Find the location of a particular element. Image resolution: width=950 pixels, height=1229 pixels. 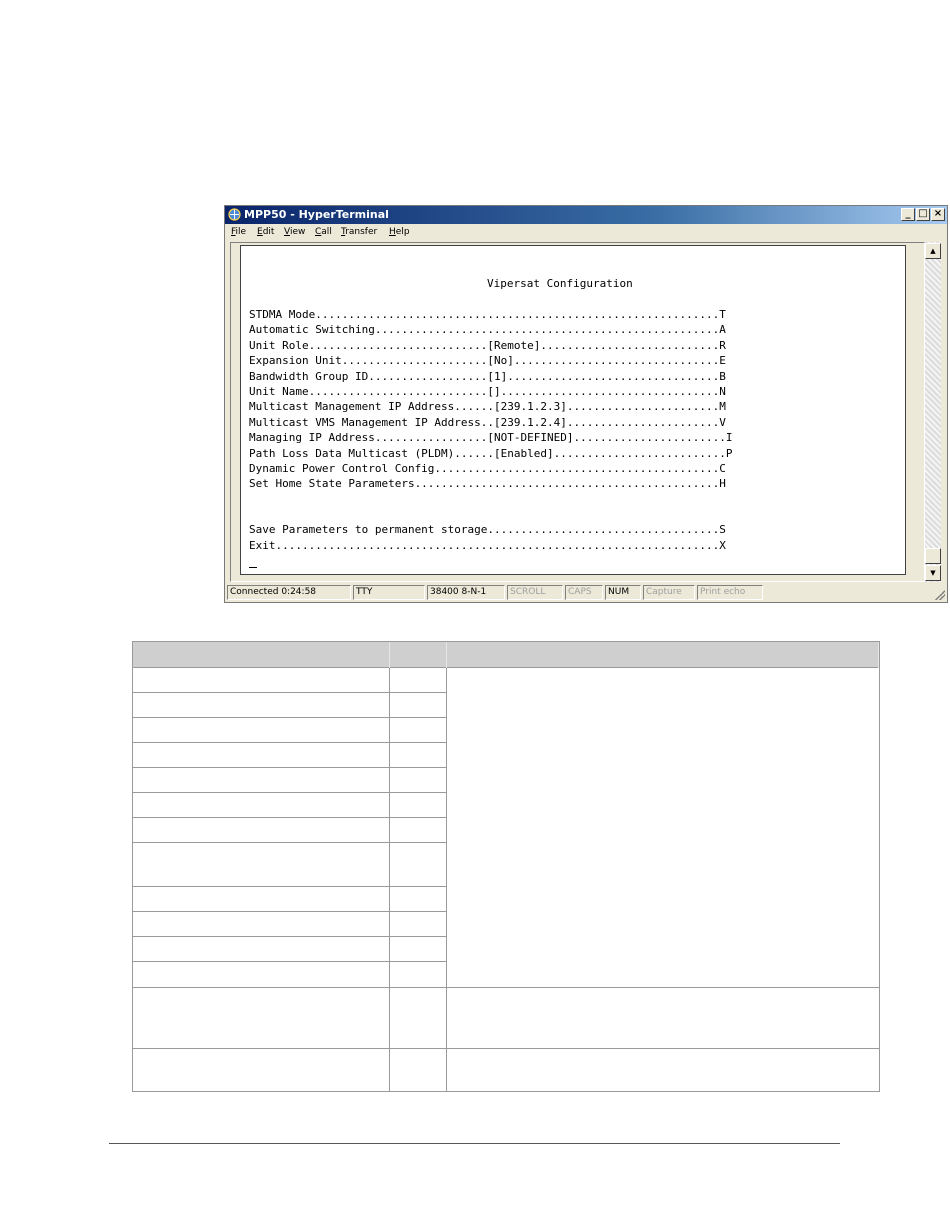

window-title: MPP50 - HyperTerminal is located at coordinates (316, 214).